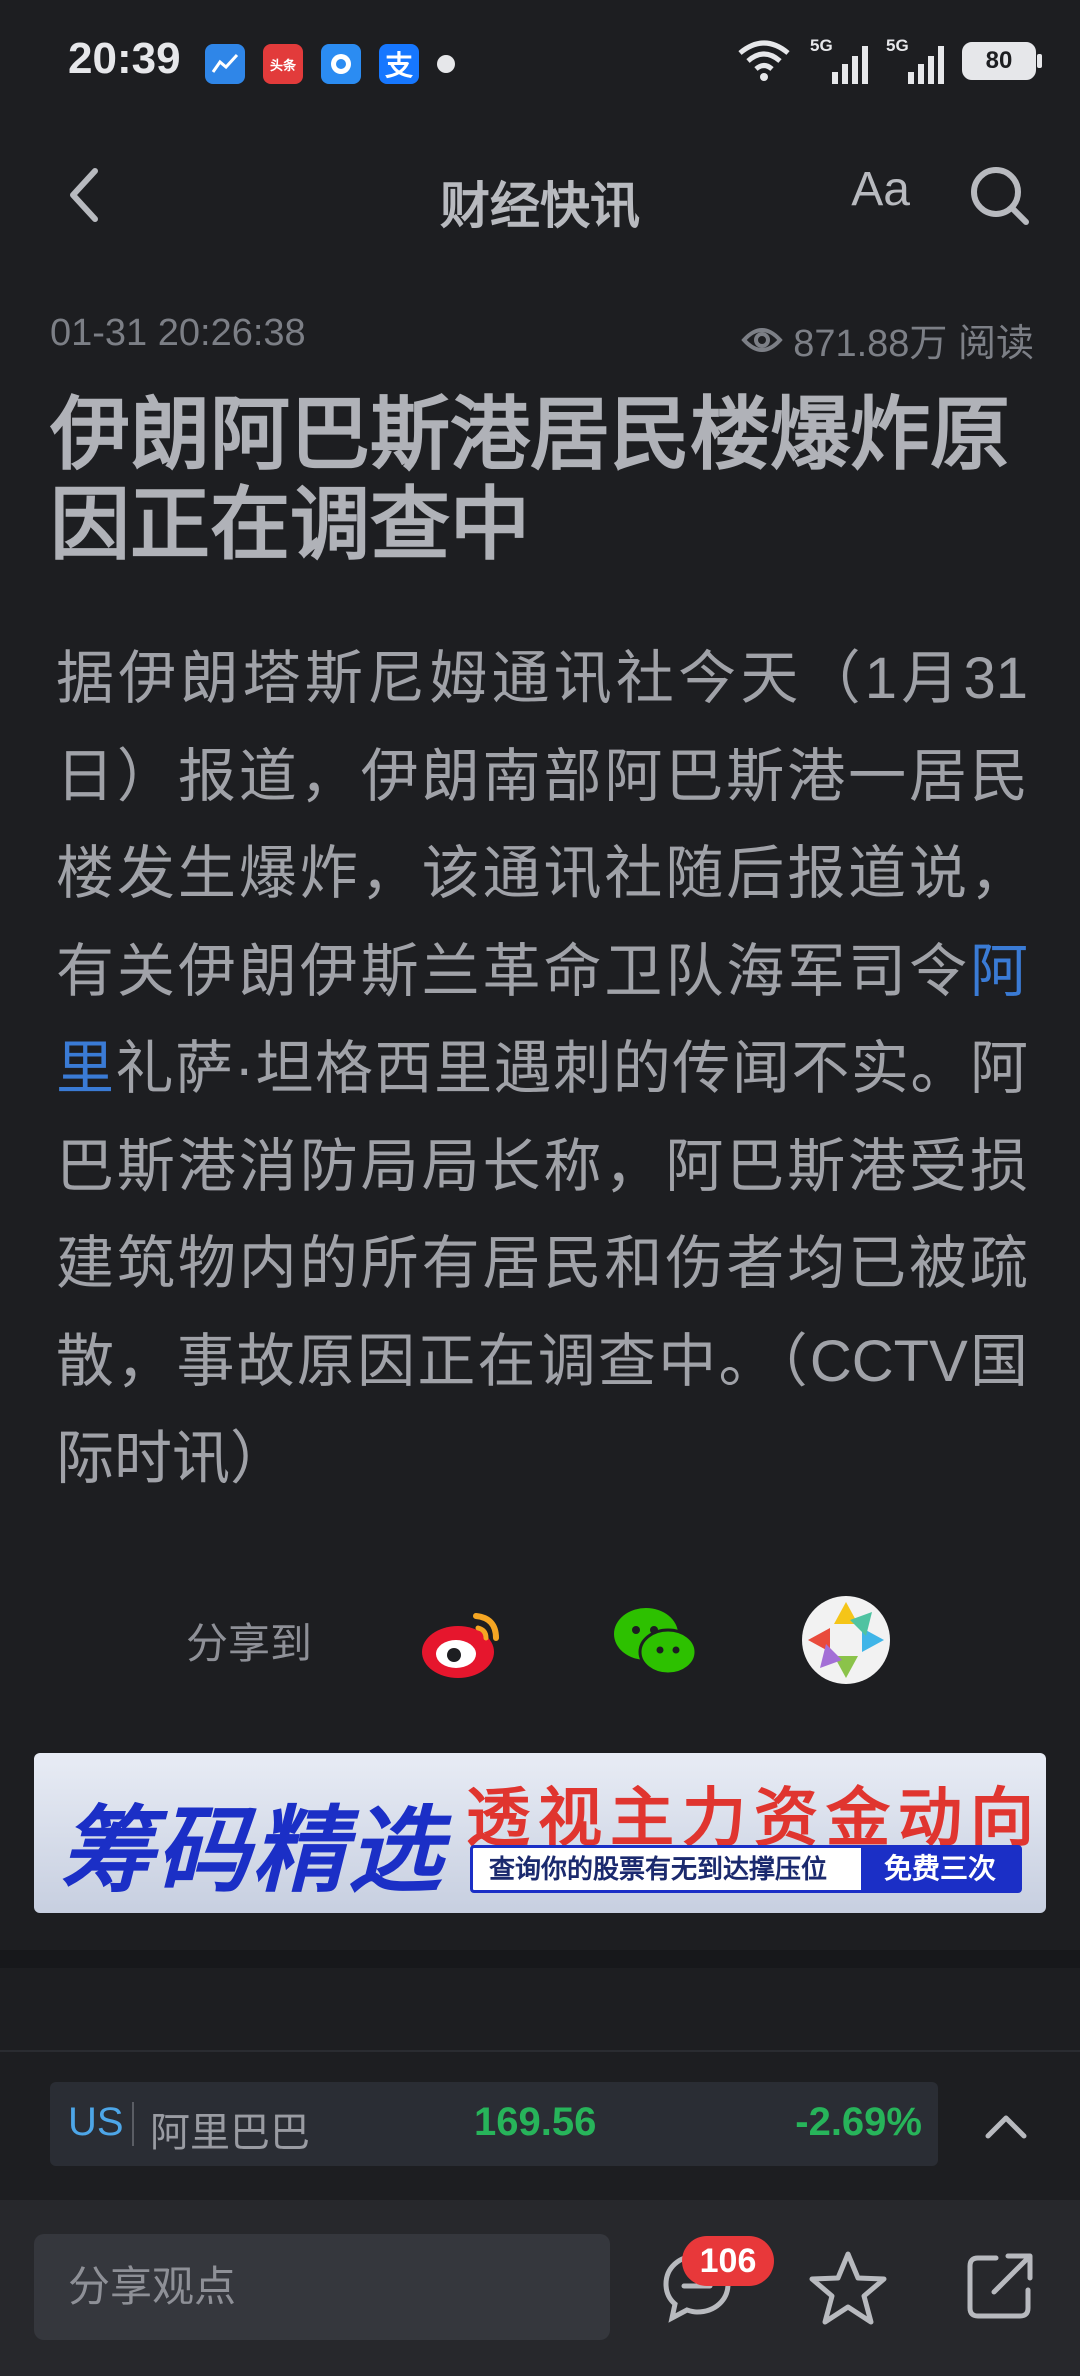  I want to click on share-label: 分享到, so click(249, 1643).